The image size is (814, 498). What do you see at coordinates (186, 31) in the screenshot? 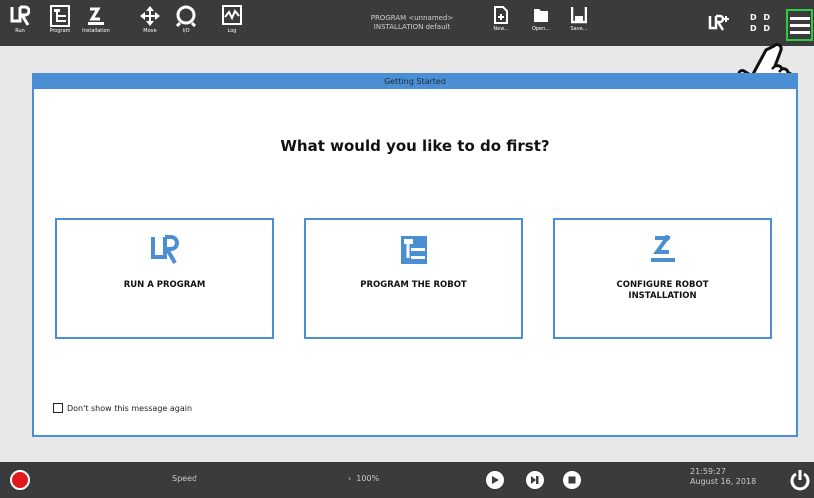
I see `nav-io-label: I/O` at bounding box center [186, 31].